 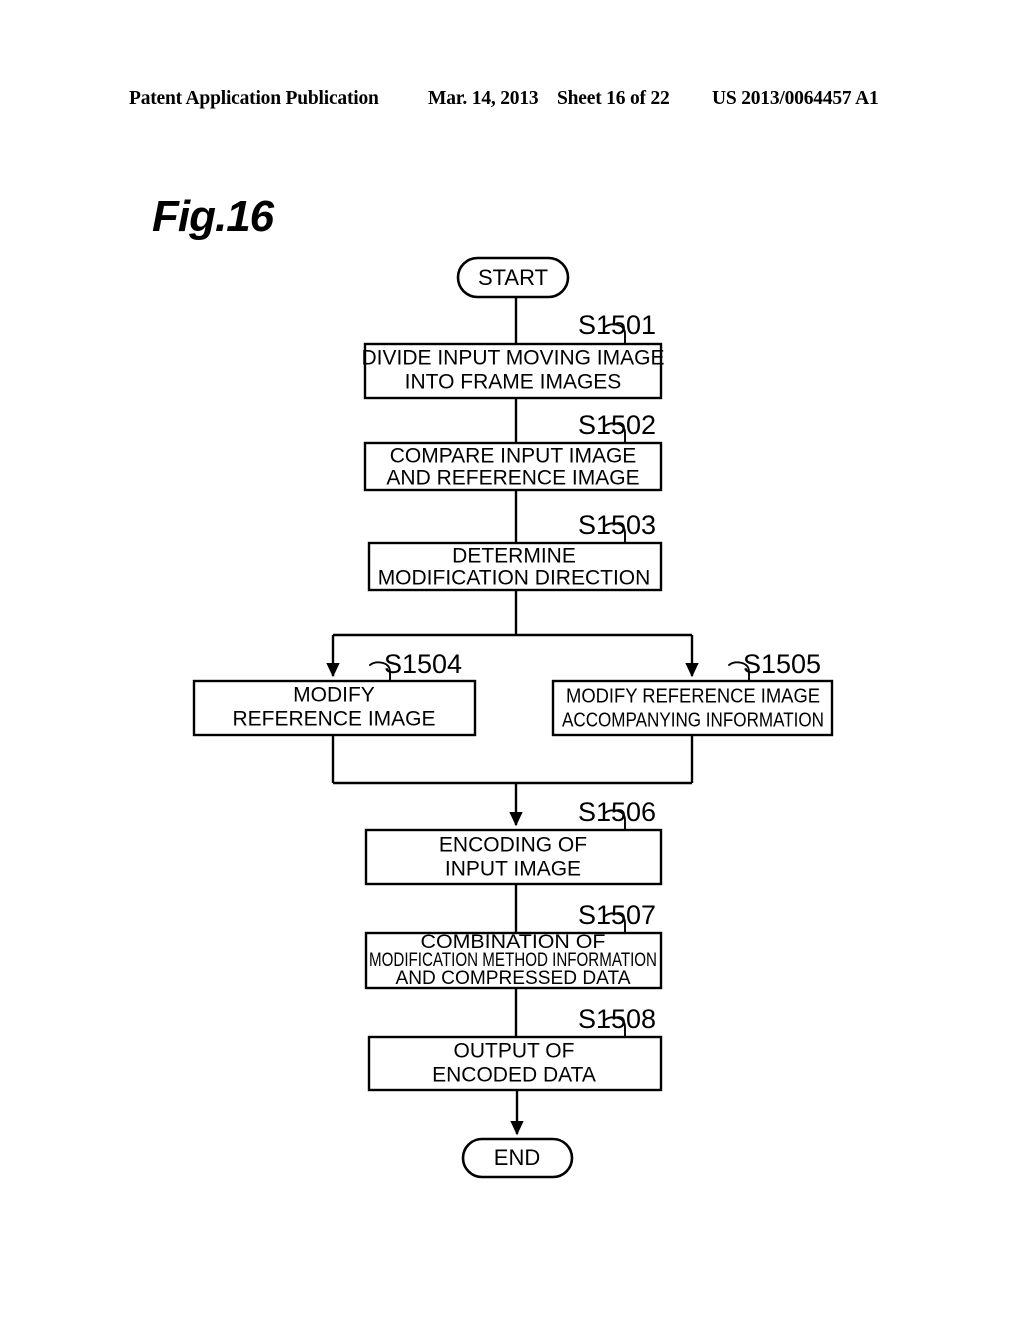 What do you see at coordinates (513, 358) in the screenshot?
I see `flow-node-s1501-line-1: DIVIDE INPUT MOVING IMAGE` at bounding box center [513, 358].